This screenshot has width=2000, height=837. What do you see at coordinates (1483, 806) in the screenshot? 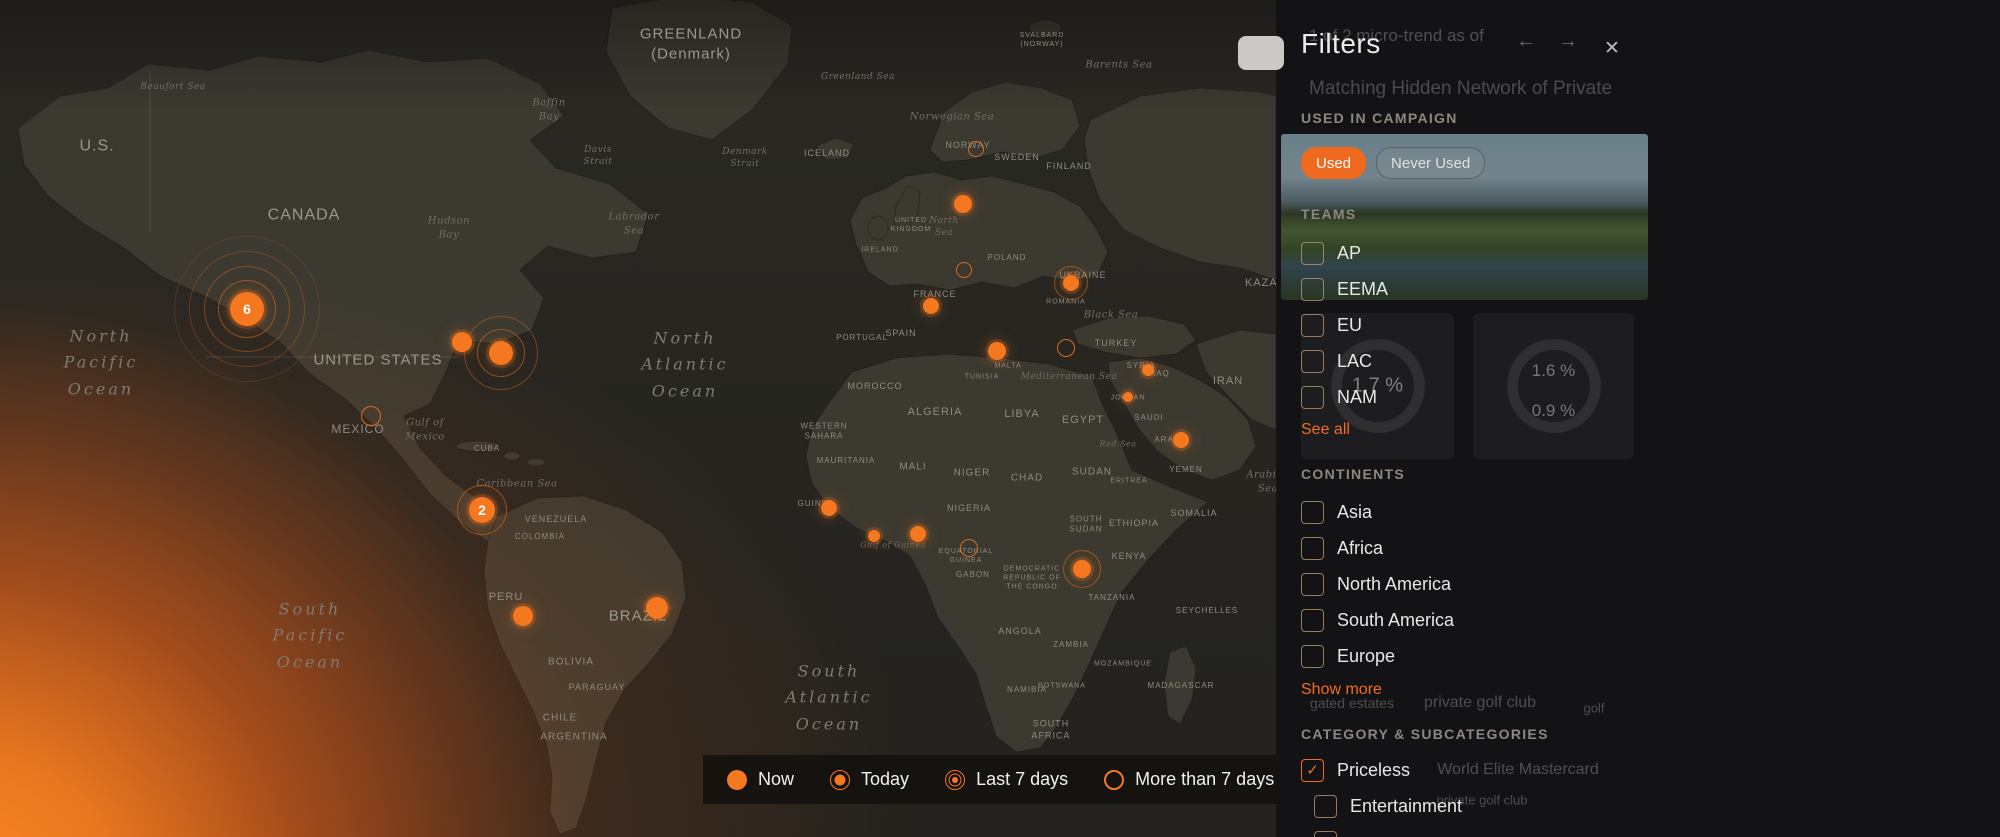
I see `checkbox-row: Entertainment` at bounding box center [1483, 806].